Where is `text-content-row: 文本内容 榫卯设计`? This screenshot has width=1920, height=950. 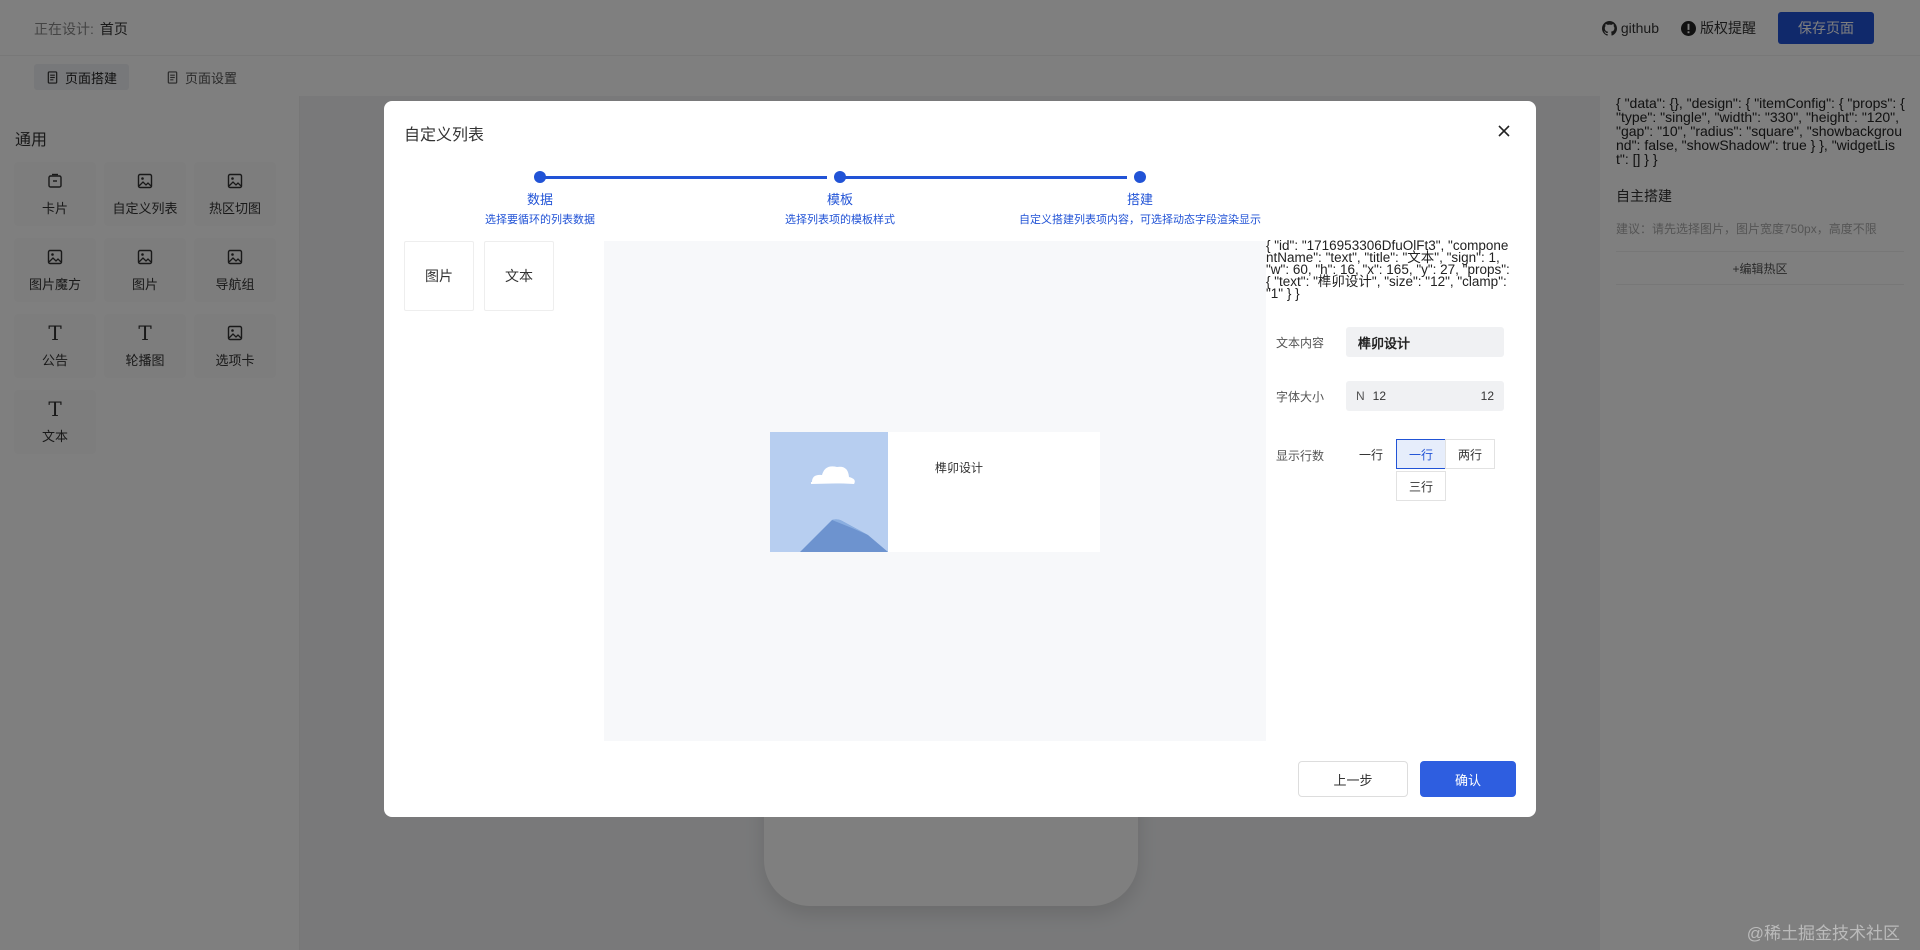
text-content-row: 文本内容 榫卯设计 is located at coordinates (1390, 342).